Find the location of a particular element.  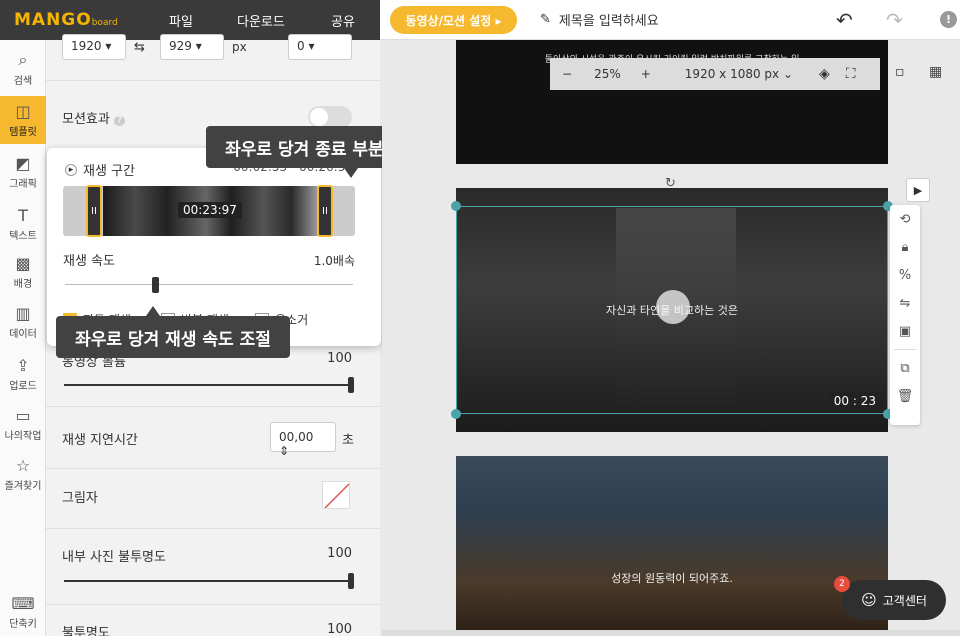

lock-icon: 🔒︎ is located at coordinates (905, 247).